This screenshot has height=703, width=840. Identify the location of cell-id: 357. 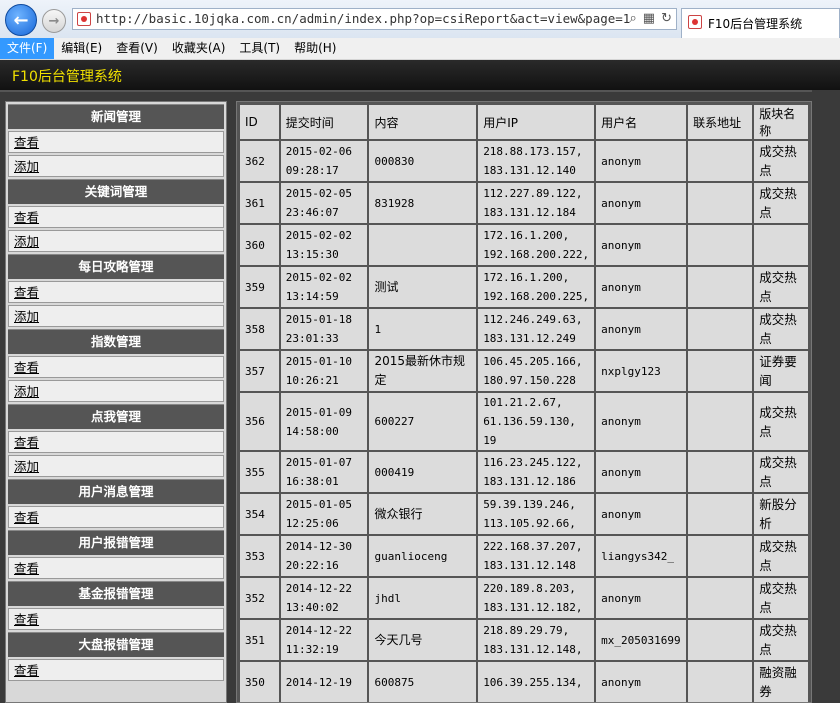
(259, 371).